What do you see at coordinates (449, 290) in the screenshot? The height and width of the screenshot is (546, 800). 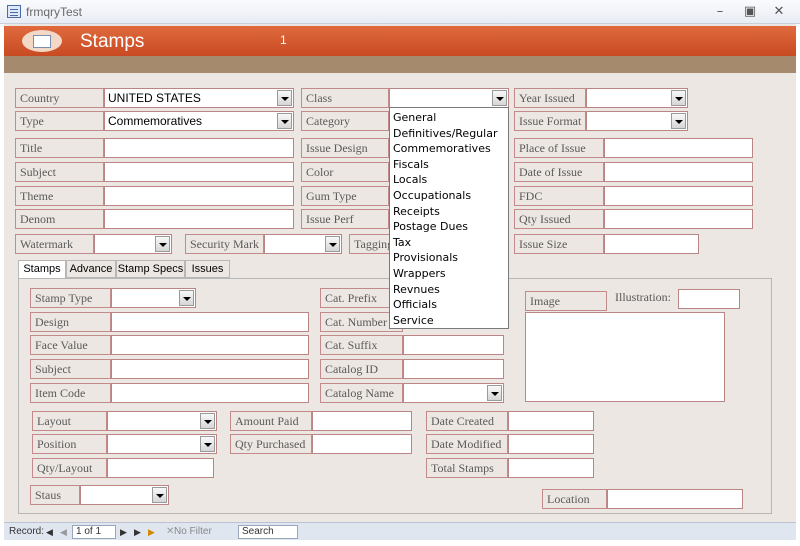 I see `class-option: Revnues` at bounding box center [449, 290].